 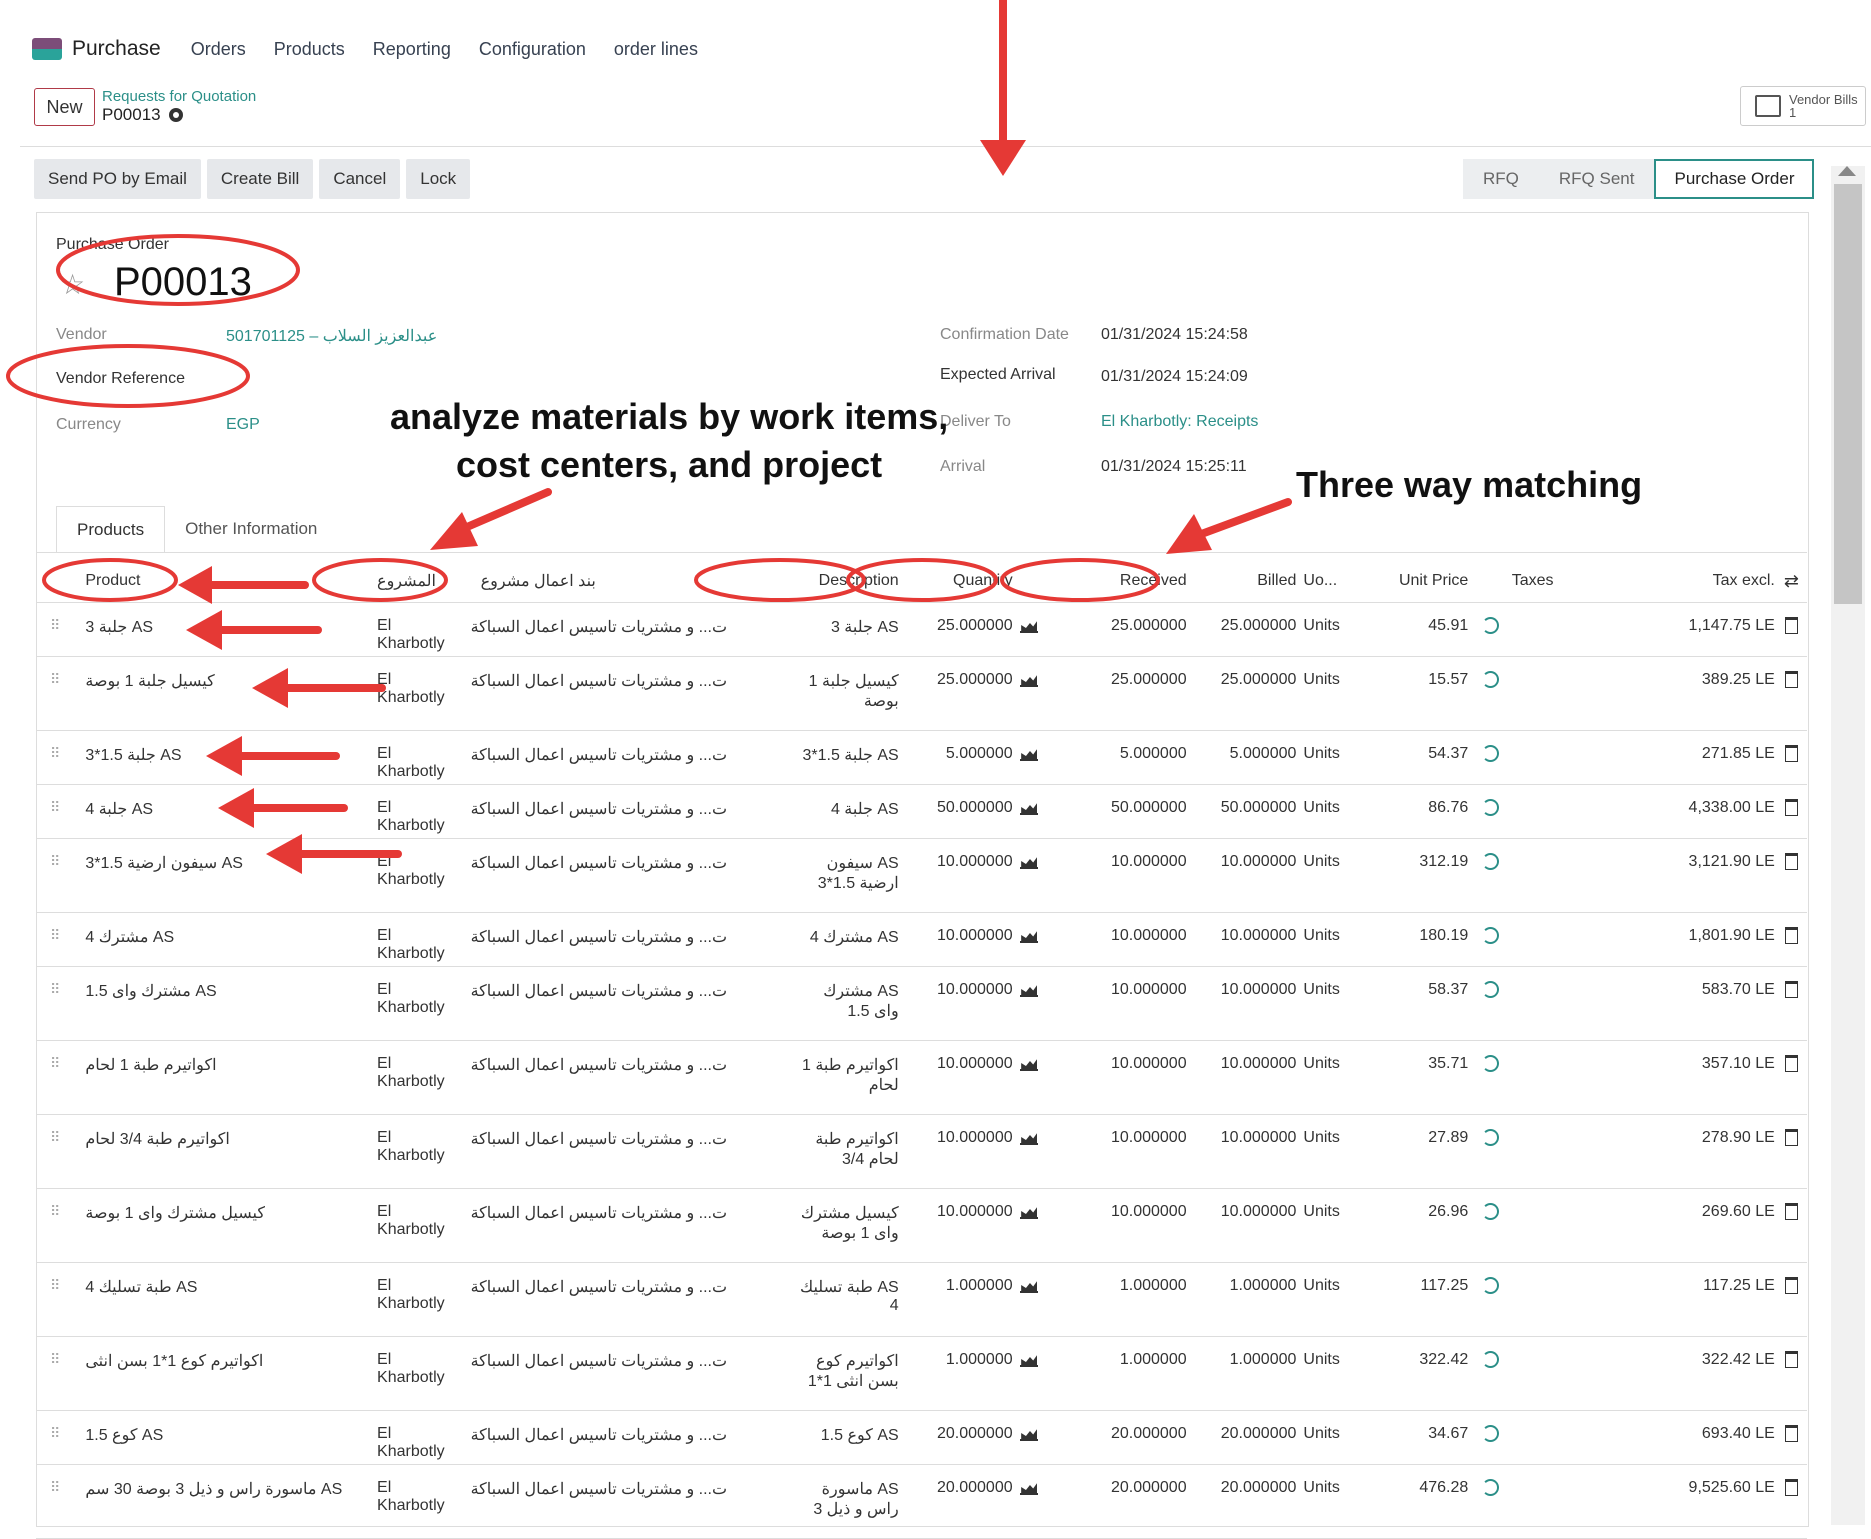 What do you see at coordinates (195, 585) in the screenshot?
I see `arrow-product-header-head` at bounding box center [195, 585].